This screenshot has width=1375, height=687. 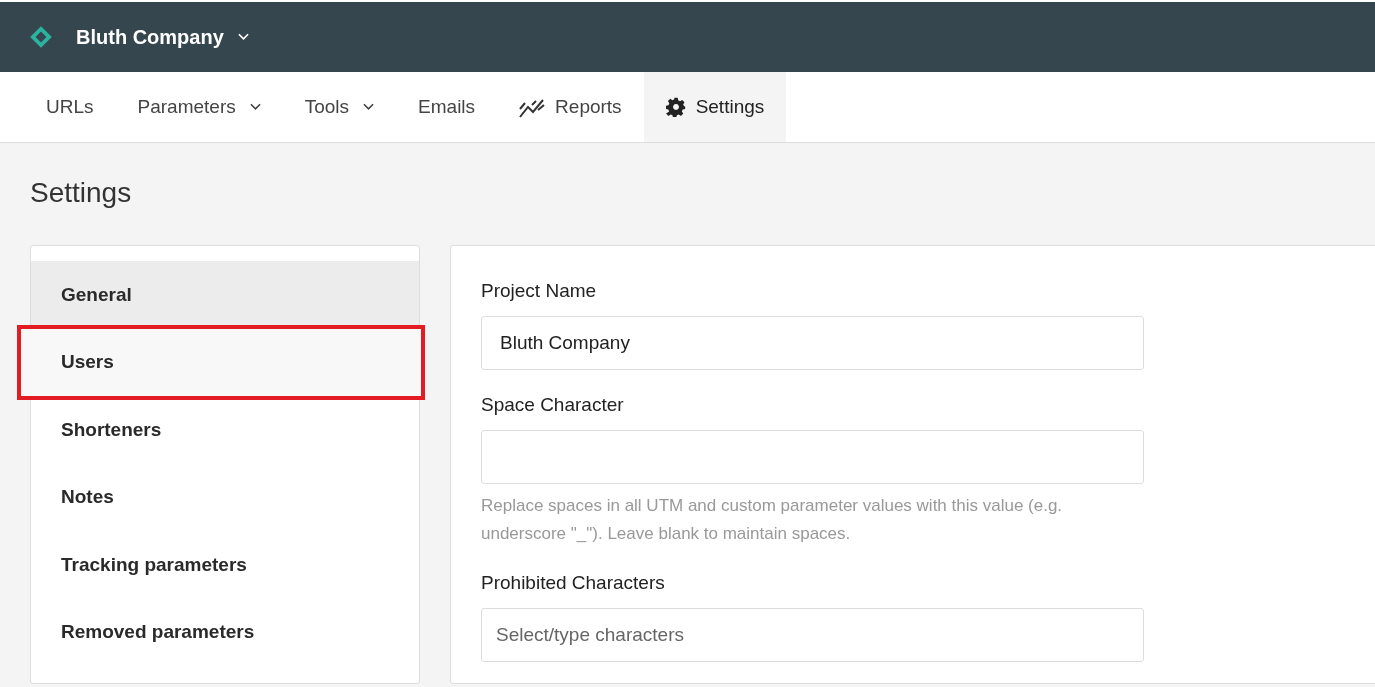 I want to click on sidebar-item: Shorteners, so click(x=225, y=430).